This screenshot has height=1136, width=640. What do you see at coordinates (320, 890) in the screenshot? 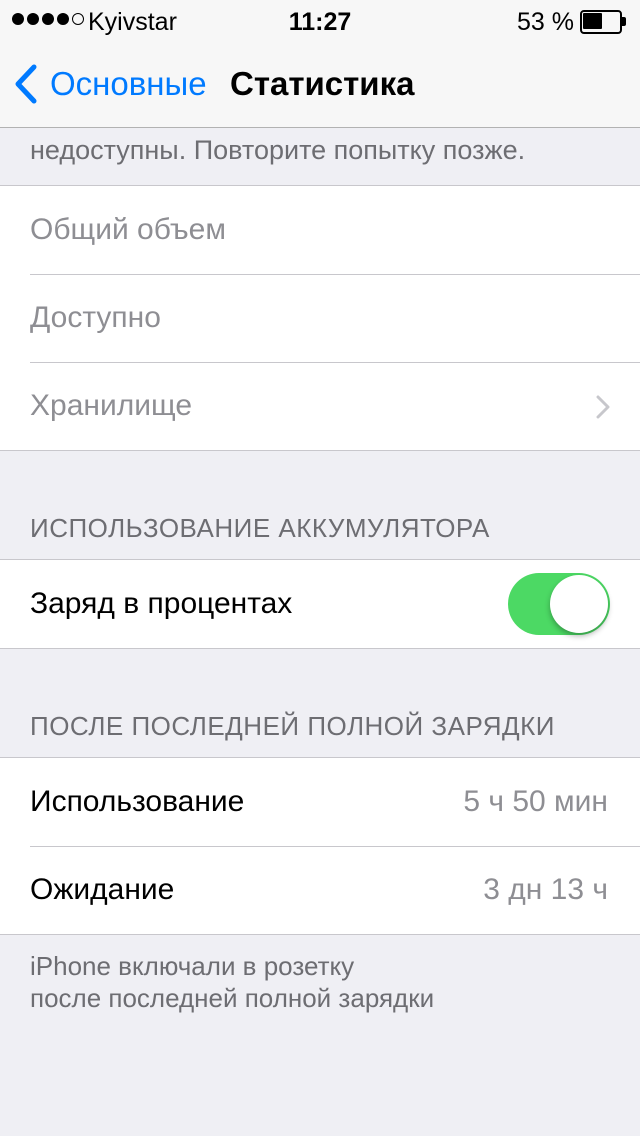
I see `list-item-standby: Ожидание 3 дн 13 ч` at bounding box center [320, 890].